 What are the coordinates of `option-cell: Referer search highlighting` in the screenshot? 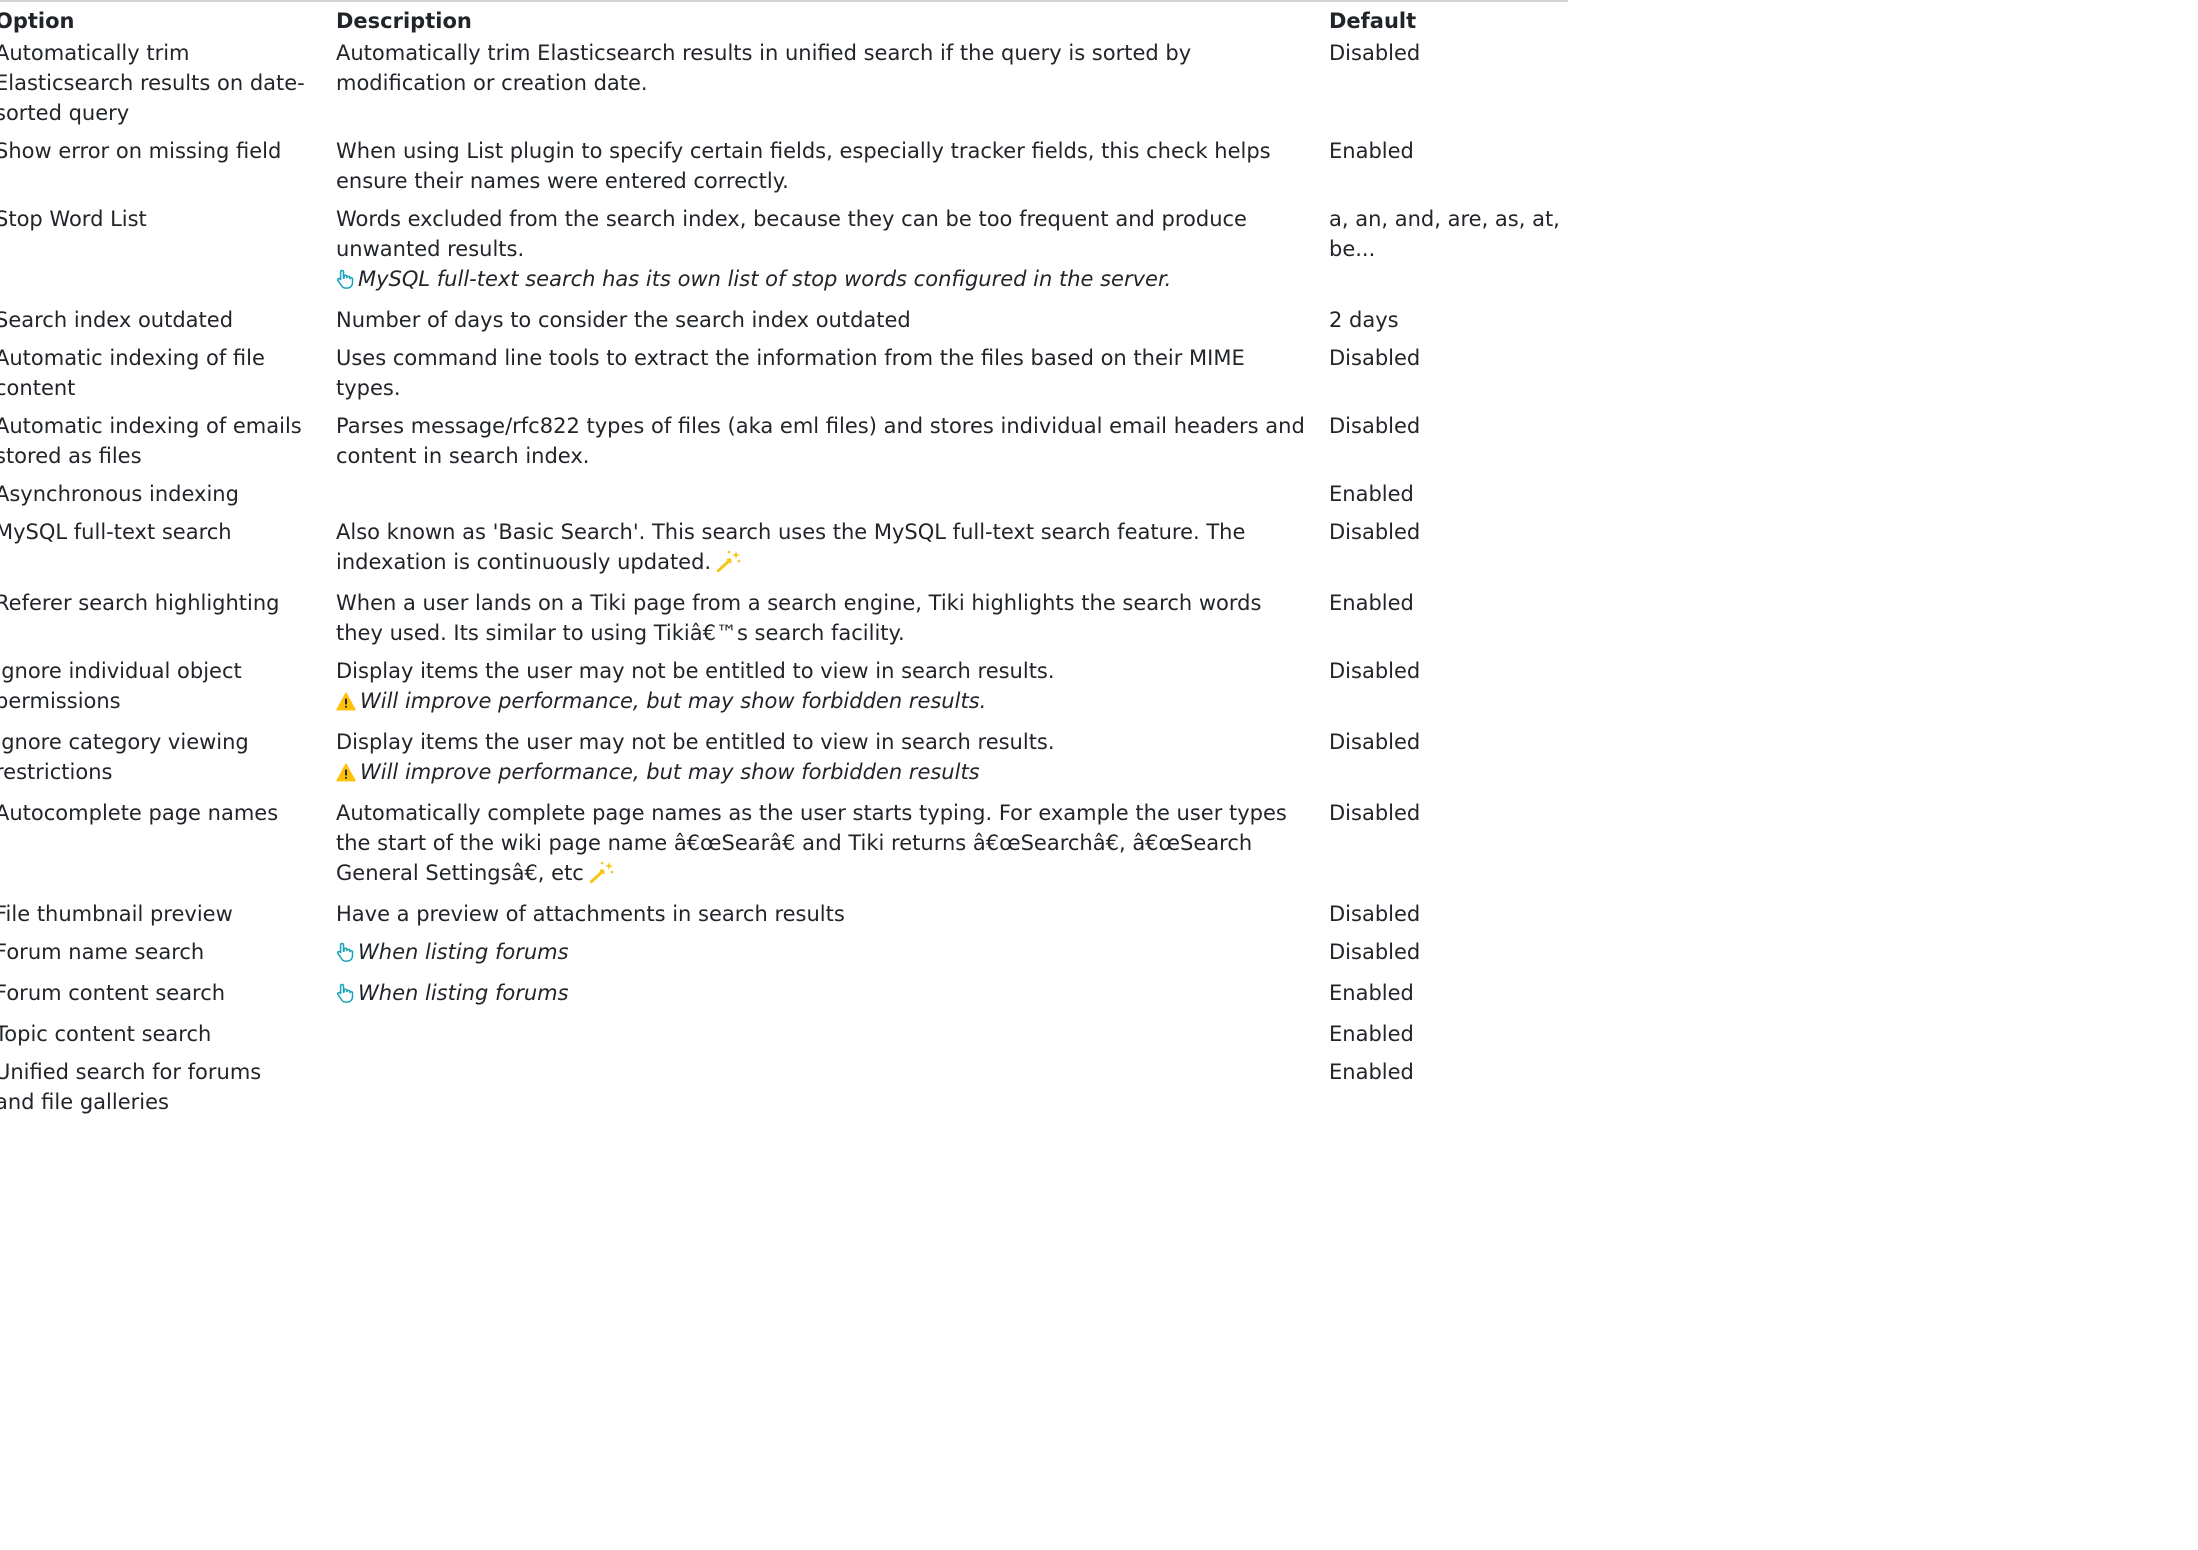 It's located at (140, 603).